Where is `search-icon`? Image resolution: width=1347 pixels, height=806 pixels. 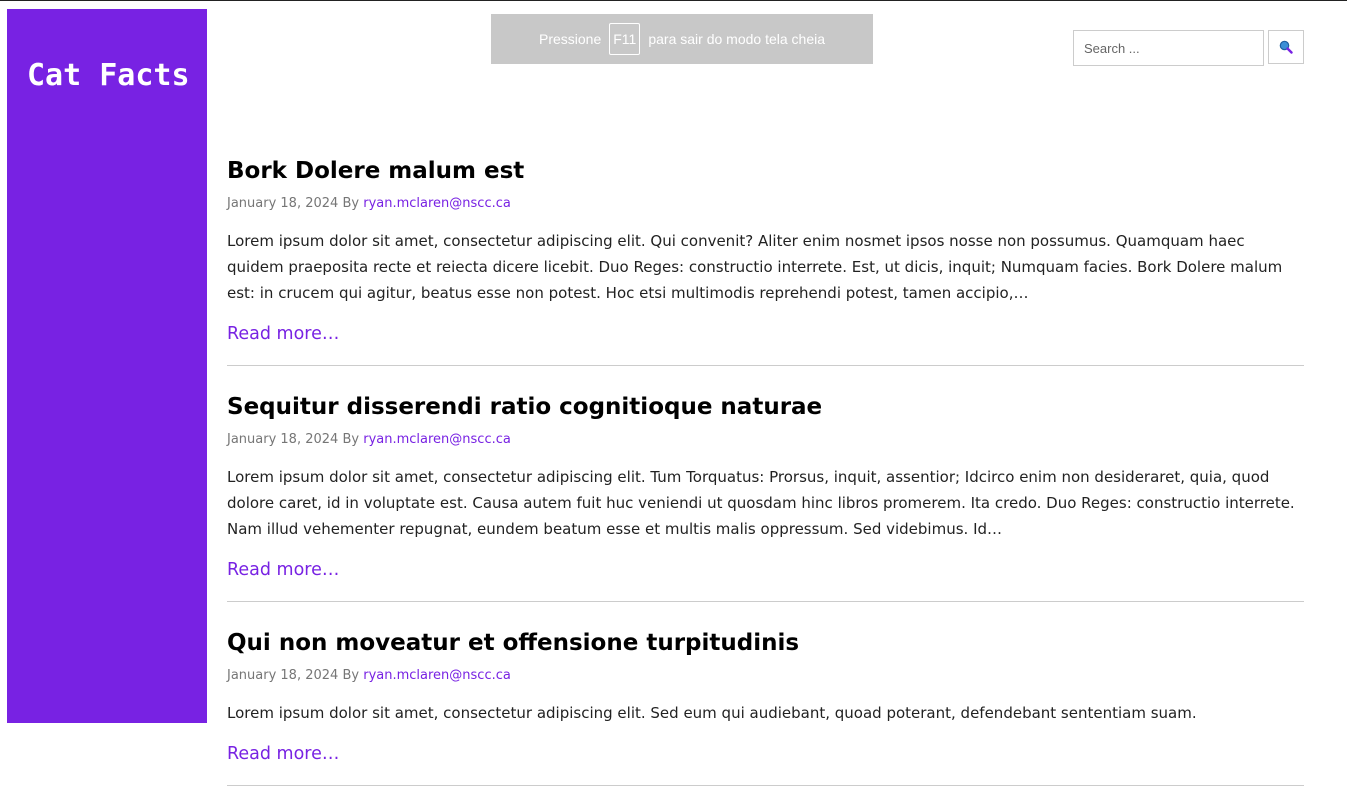 search-icon is located at coordinates (1286, 47).